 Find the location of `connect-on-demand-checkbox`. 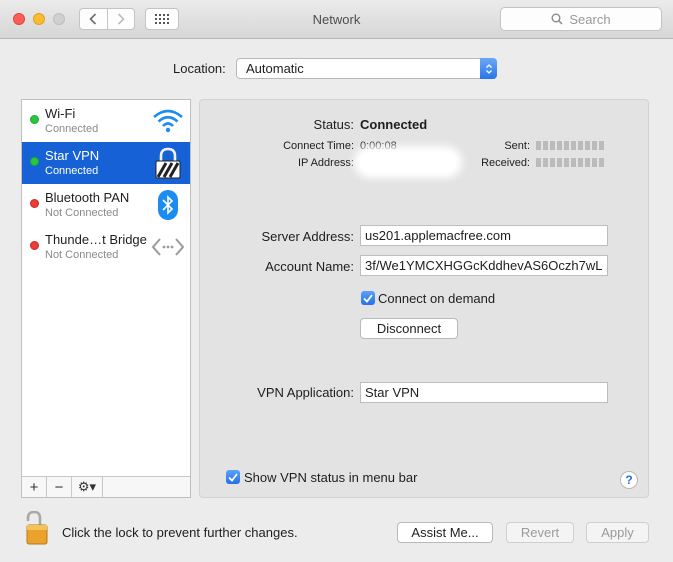

connect-on-demand-checkbox is located at coordinates (368, 298).